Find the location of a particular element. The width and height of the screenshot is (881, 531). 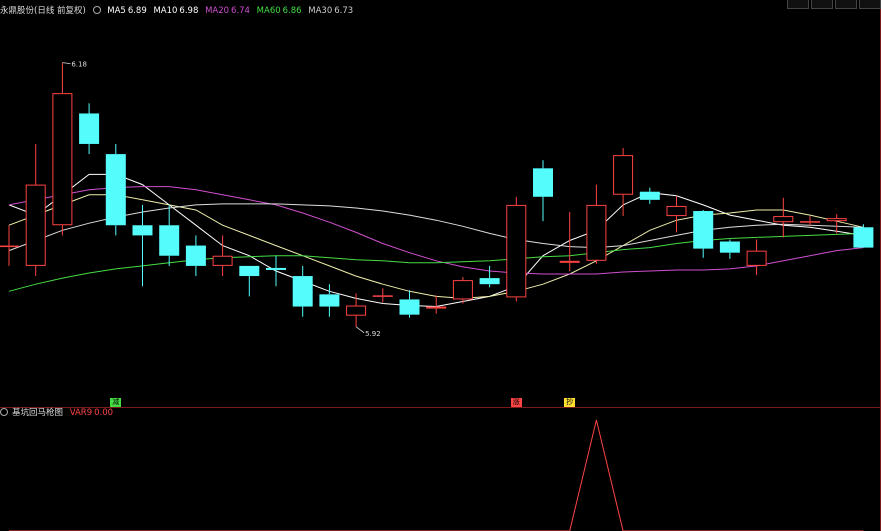

ma10-value: 6.98 is located at coordinates (189, 11).